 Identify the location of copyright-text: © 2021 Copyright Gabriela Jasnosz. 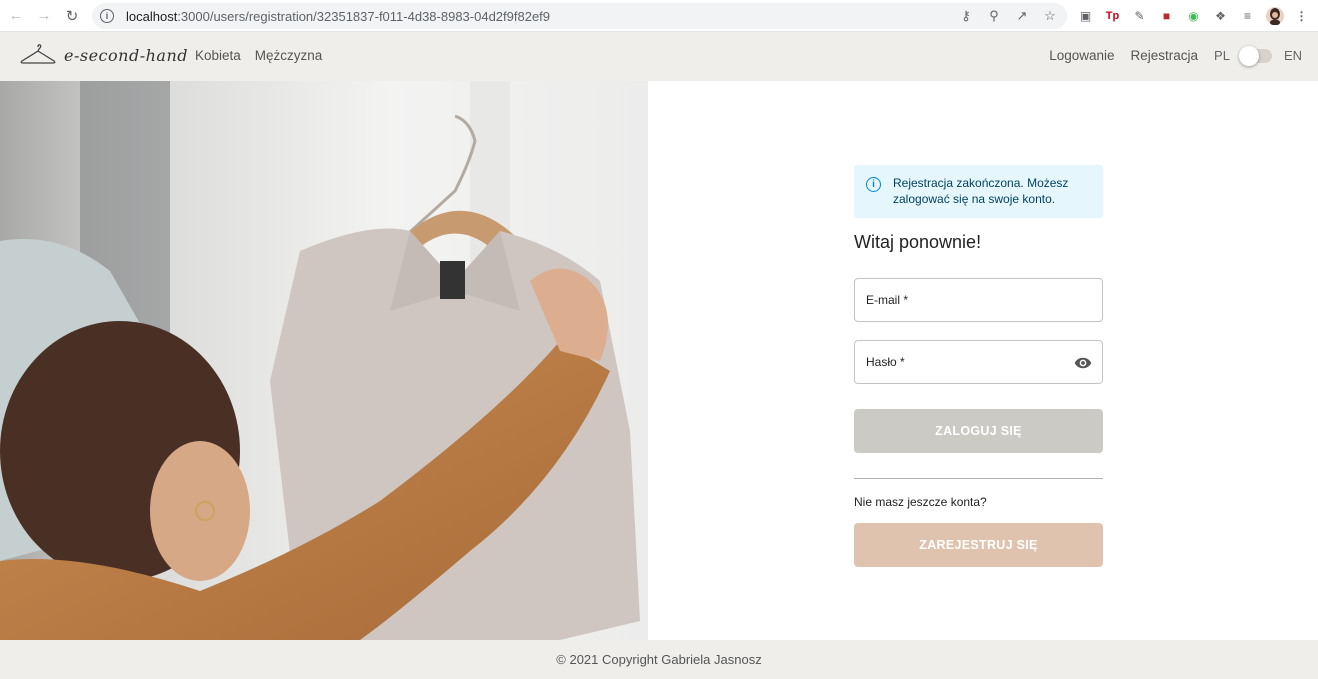
(659, 659).